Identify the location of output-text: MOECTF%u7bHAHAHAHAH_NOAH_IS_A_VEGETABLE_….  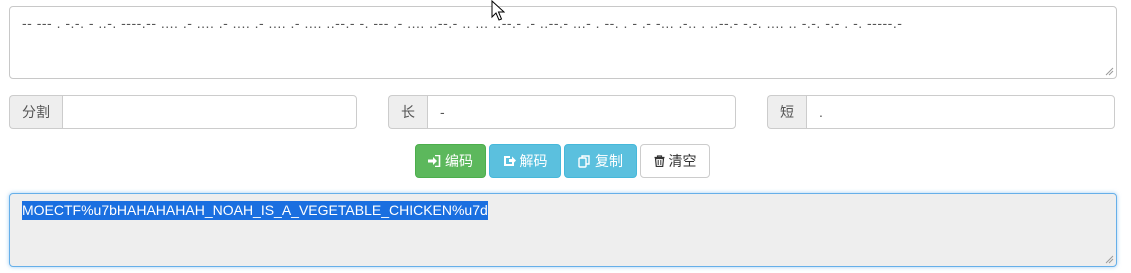
(255, 210).